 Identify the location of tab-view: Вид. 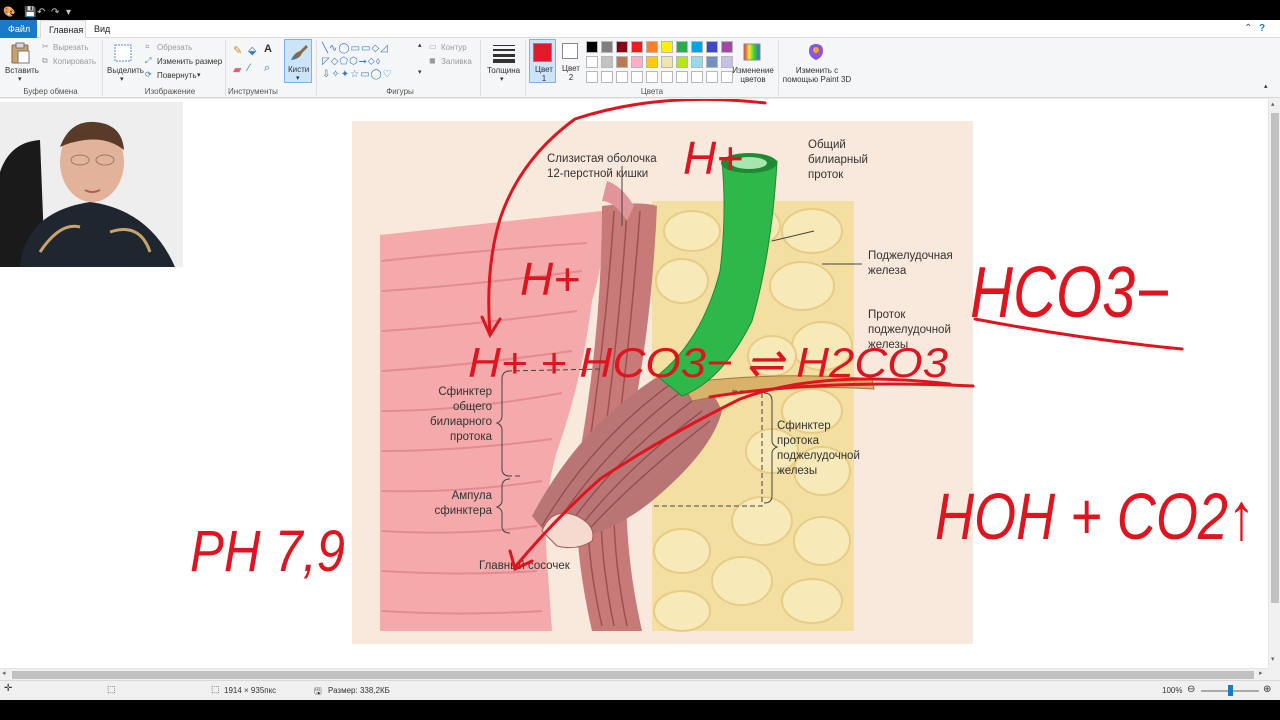
(102, 29).